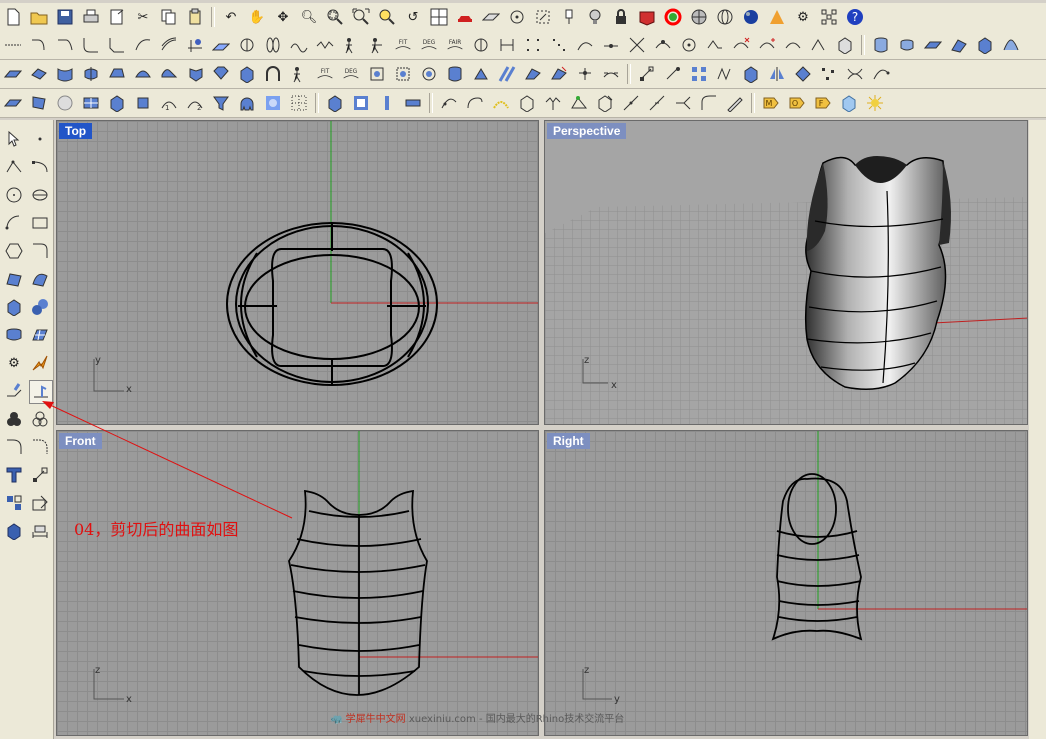 This screenshot has width=1046, height=739. I want to click on select-arrow-icon, so click(14, 139).